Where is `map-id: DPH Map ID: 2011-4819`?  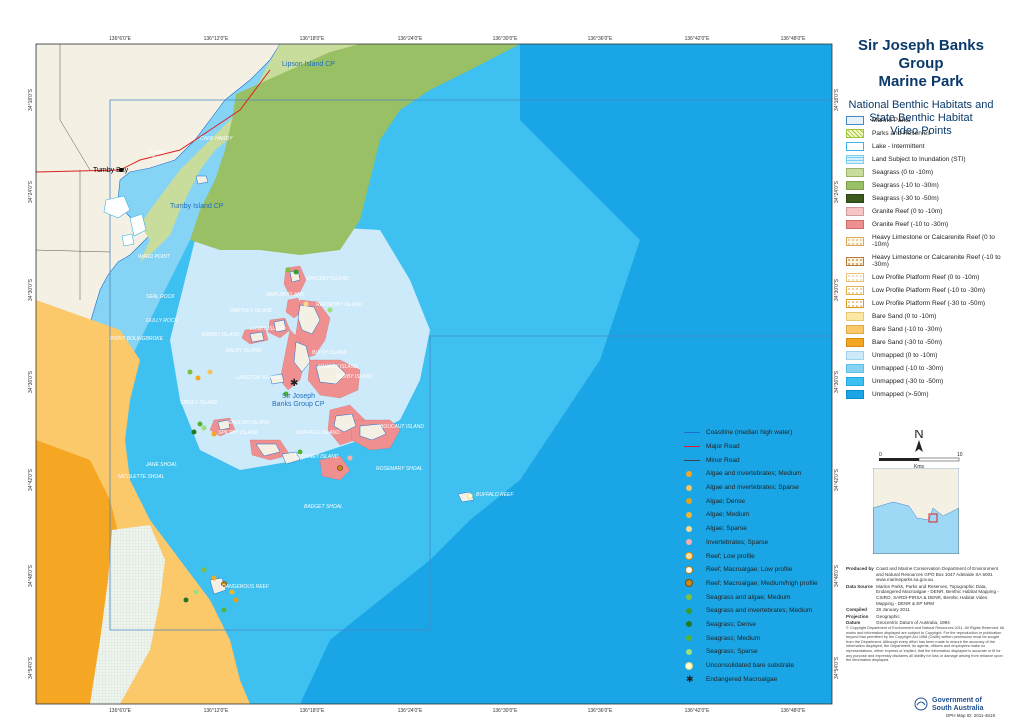
map-id: DPH Map ID: 2011-4819 is located at coordinates (970, 715).